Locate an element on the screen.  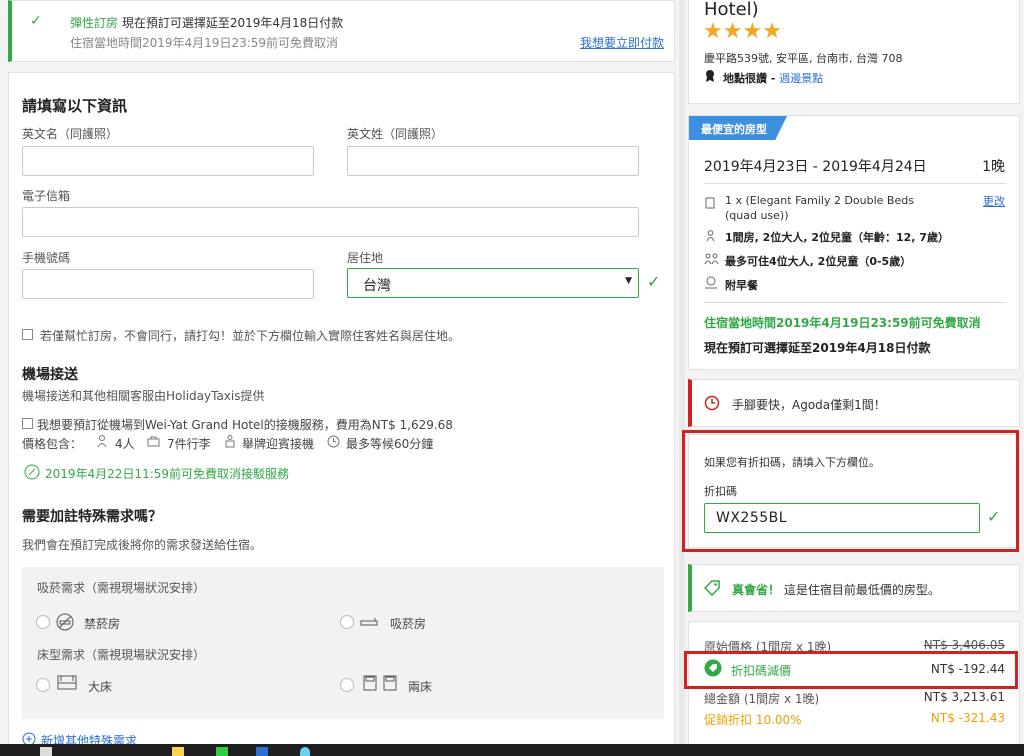
cheapest-badge-text: 最便宜的房型 is located at coordinates (734, 129).